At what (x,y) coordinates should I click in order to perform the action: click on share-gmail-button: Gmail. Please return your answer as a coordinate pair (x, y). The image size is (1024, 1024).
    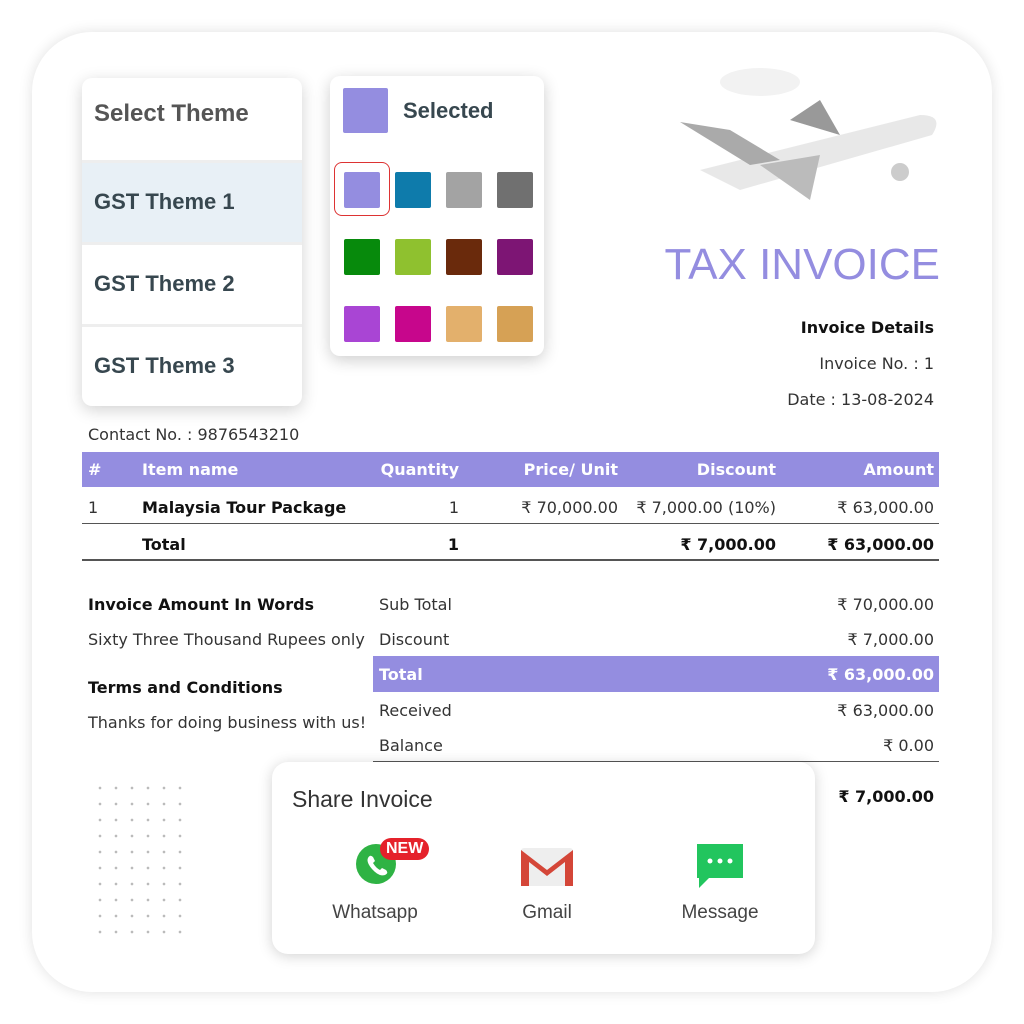
    Looking at the image, I should click on (547, 888).